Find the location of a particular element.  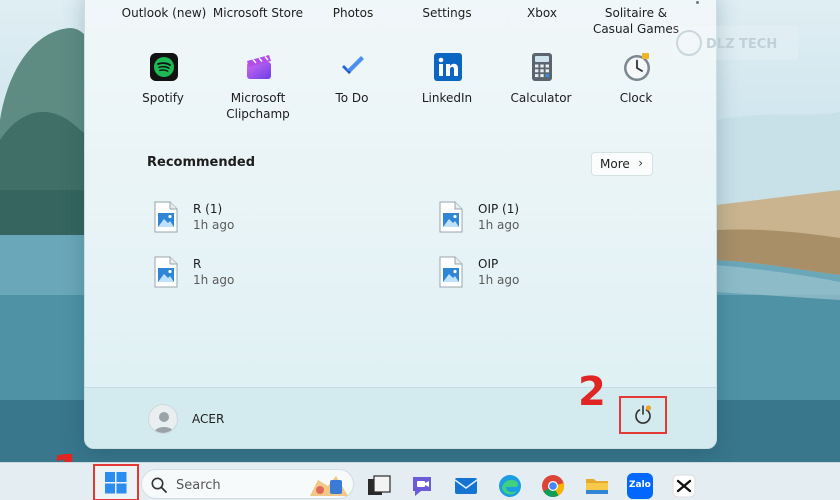

app-spotify-label: Spotify is located at coordinates (163, 98).